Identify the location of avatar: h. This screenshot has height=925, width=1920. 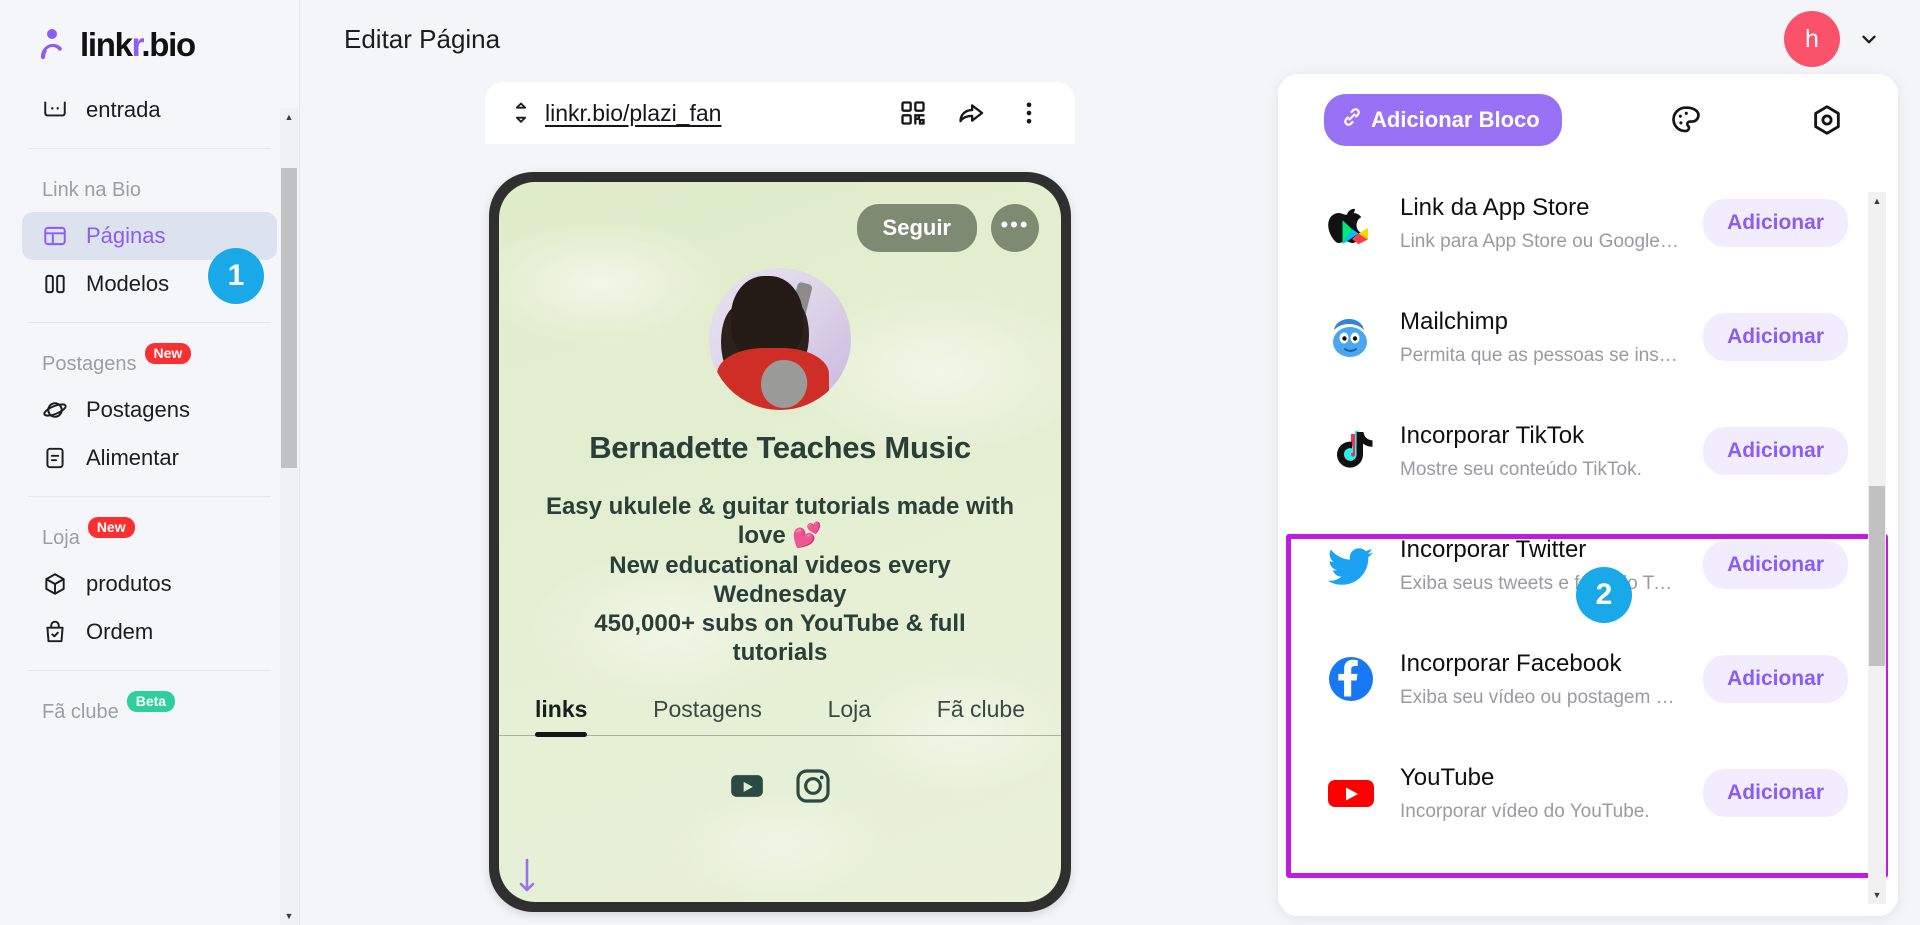
(1812, 39).